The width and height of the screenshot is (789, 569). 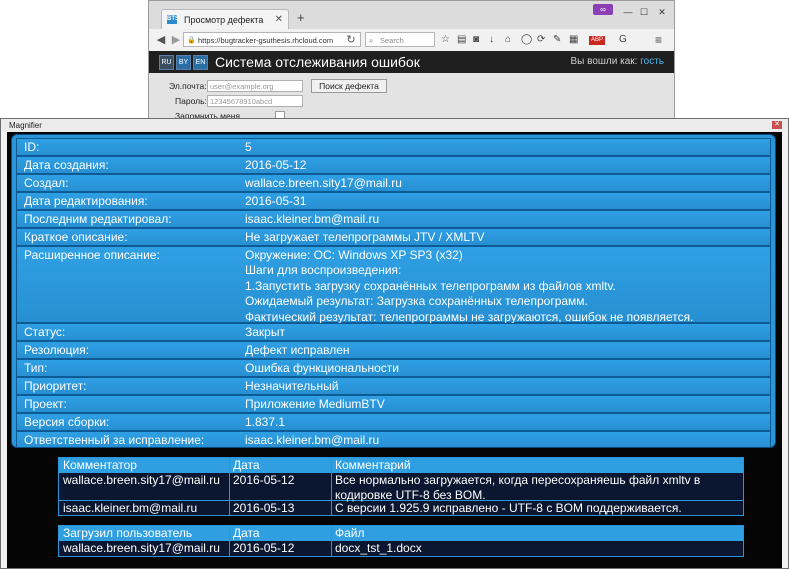 I want to click on field-label: Статус:, so click(x=45, y=332).